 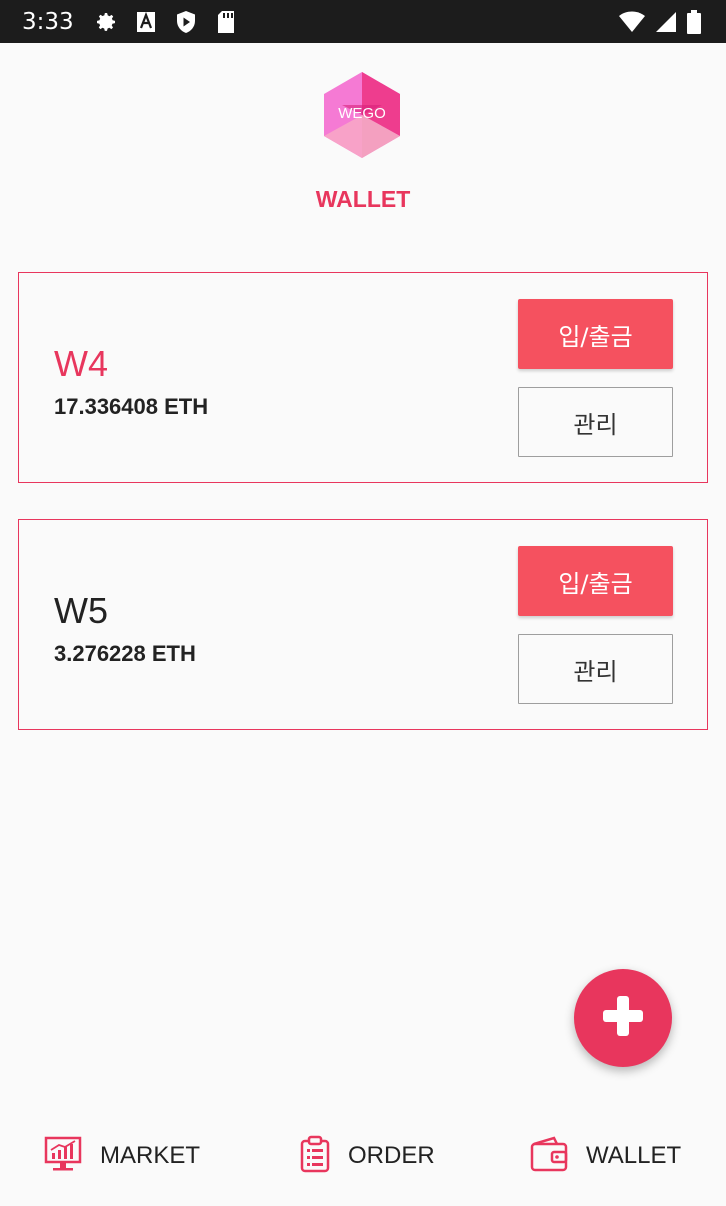 I want to click on clipboard-list-icon, so click(x=315, y=1156).